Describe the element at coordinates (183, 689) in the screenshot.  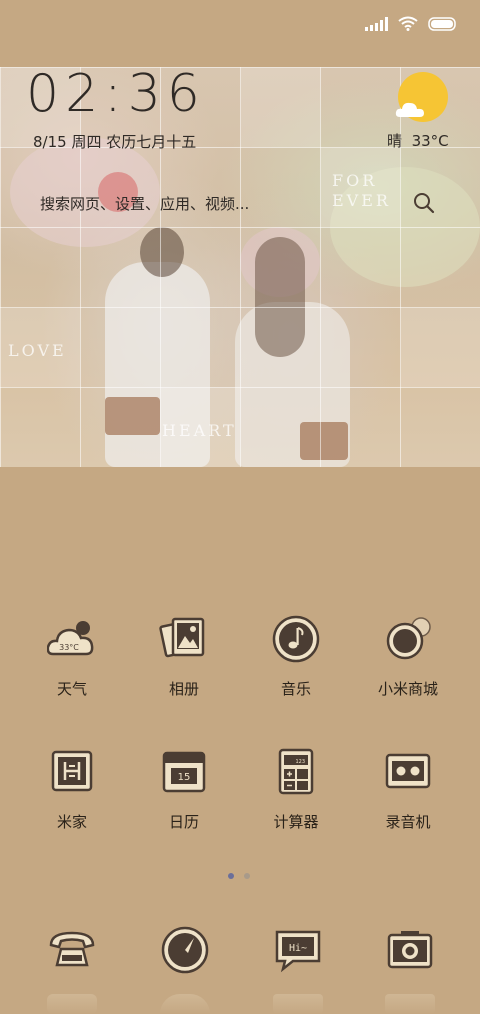
I see `app-label: 相册` at that location.